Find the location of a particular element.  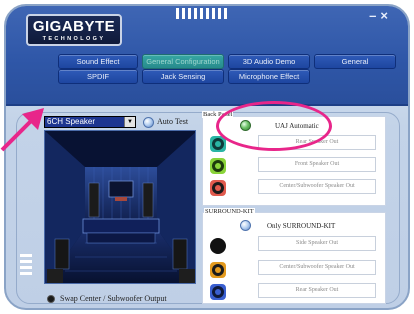

drag-grip-icon is located at coordinates (201, 13).